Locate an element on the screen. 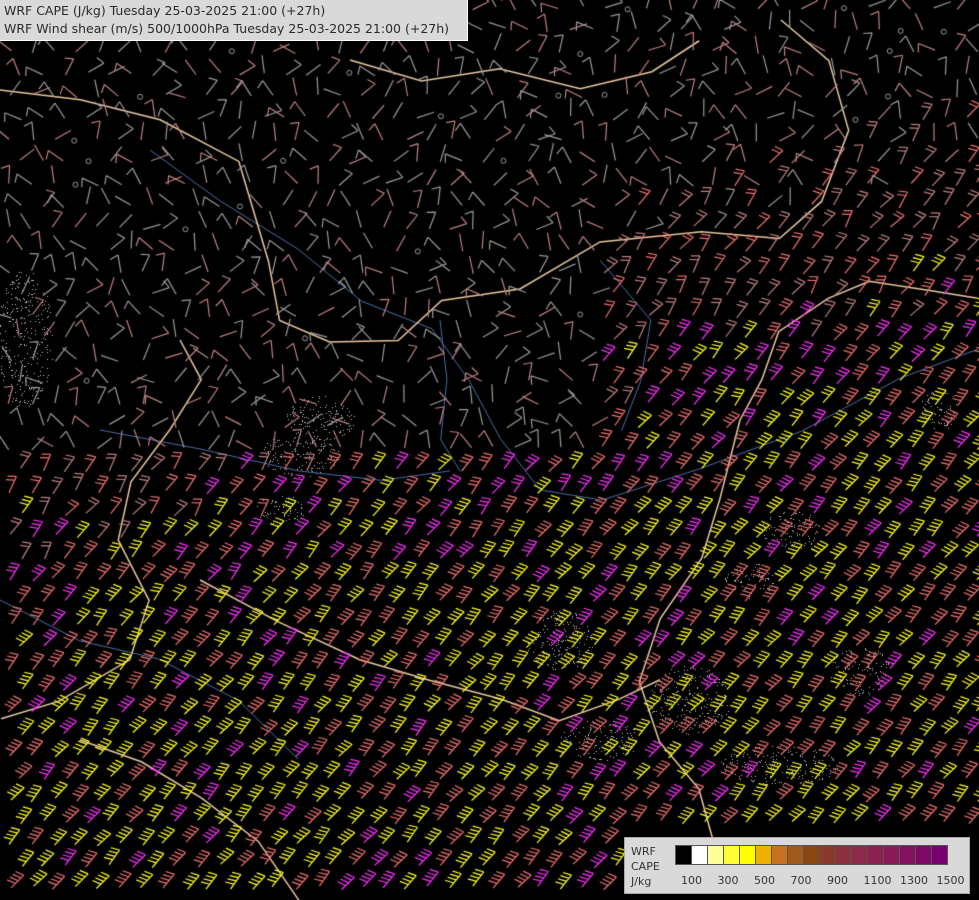  legend-swatches is located at coordinates (811, 855).